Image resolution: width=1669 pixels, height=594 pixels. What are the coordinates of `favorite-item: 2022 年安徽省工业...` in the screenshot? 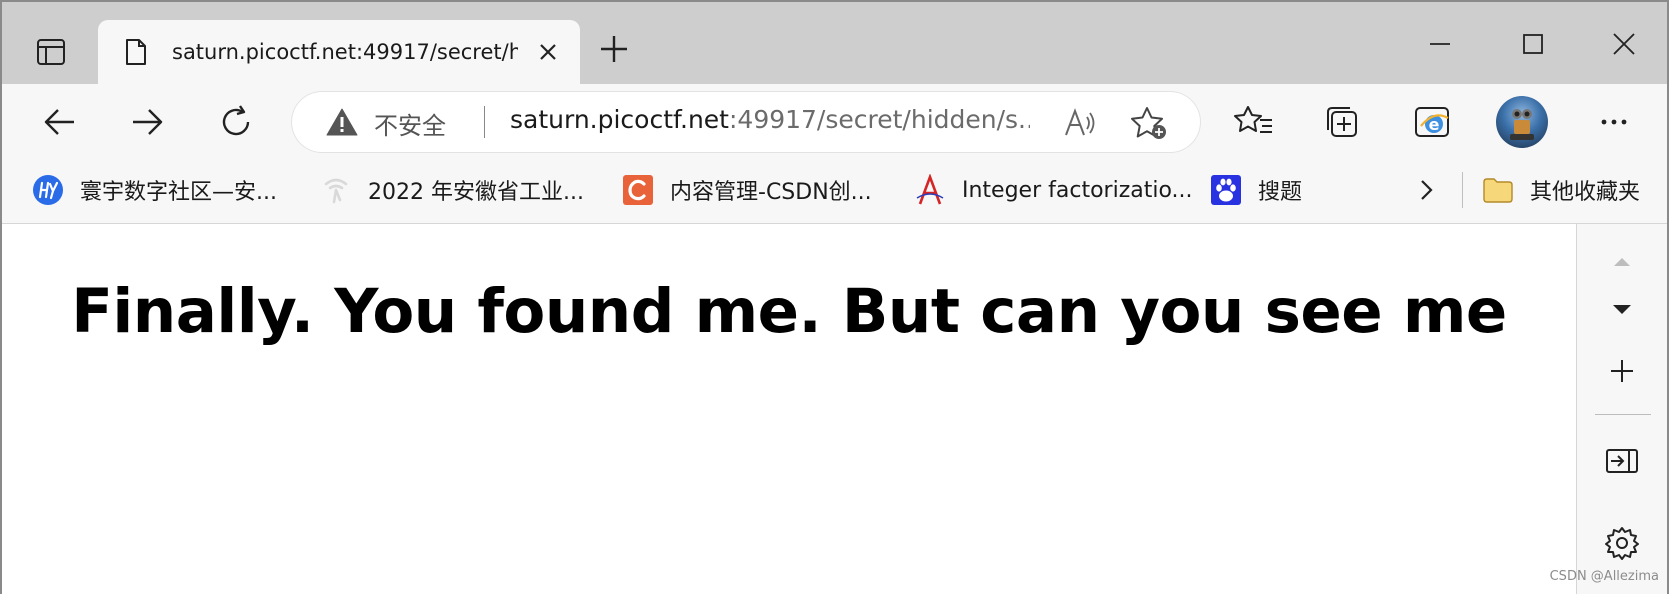 It's located at (452, 190).